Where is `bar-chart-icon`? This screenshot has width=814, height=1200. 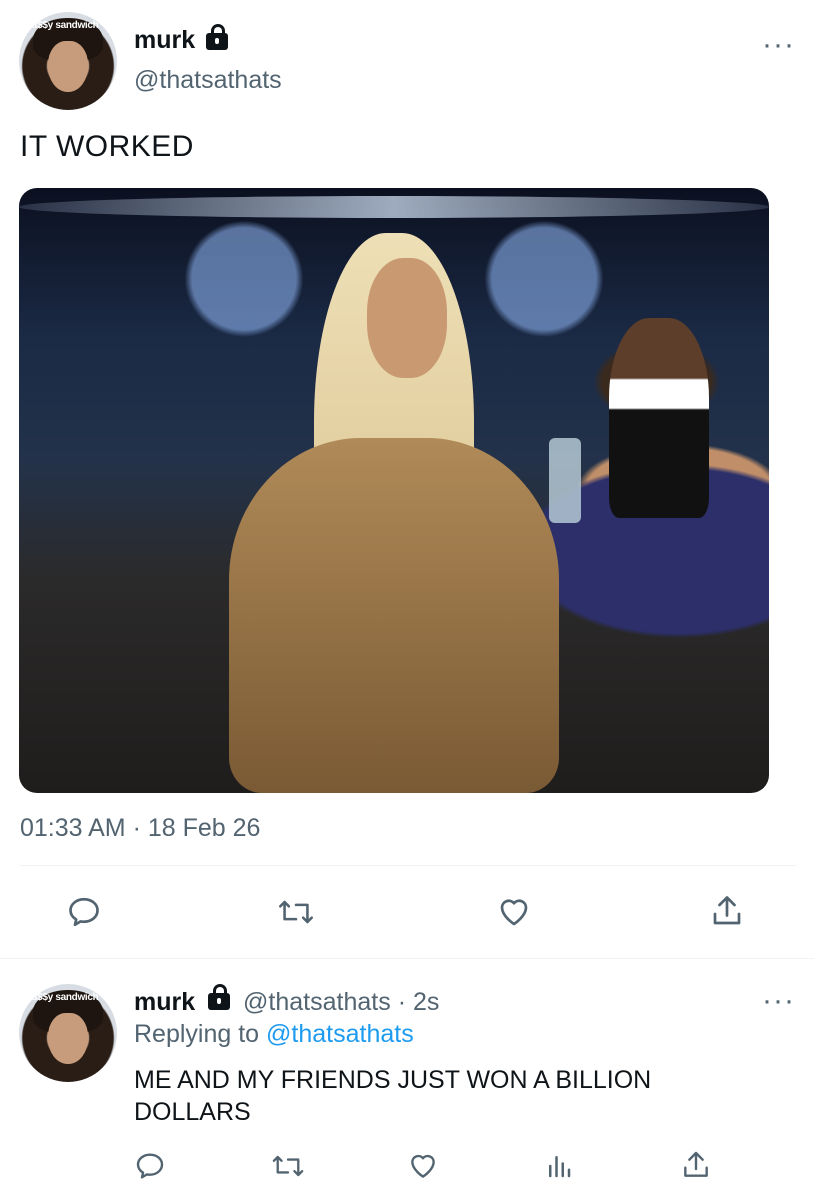
bar-chart-icon is located at coordinates (560, 1167).